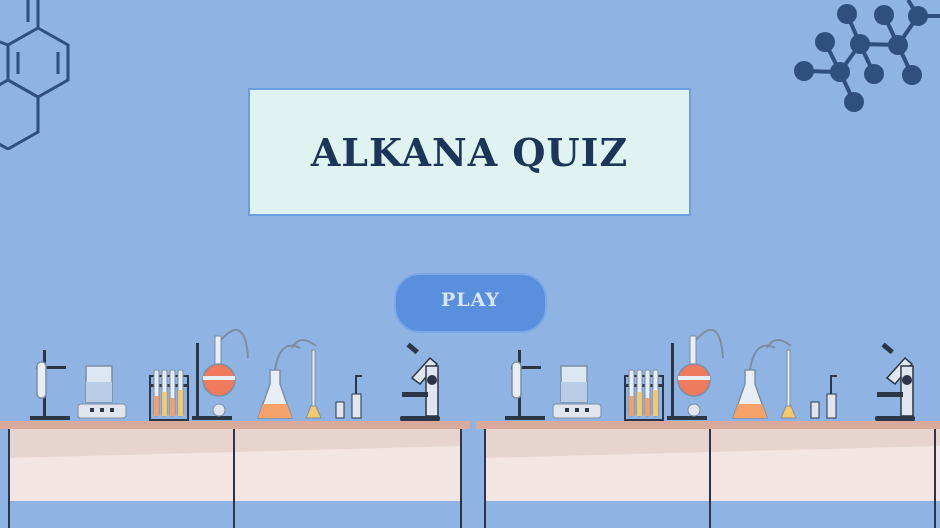 This screenshot has width=940, height=528. Describe the element at coordinates (867, 56) in the screenshot. I see `ball-and-stick-molecule-icon` at that location.